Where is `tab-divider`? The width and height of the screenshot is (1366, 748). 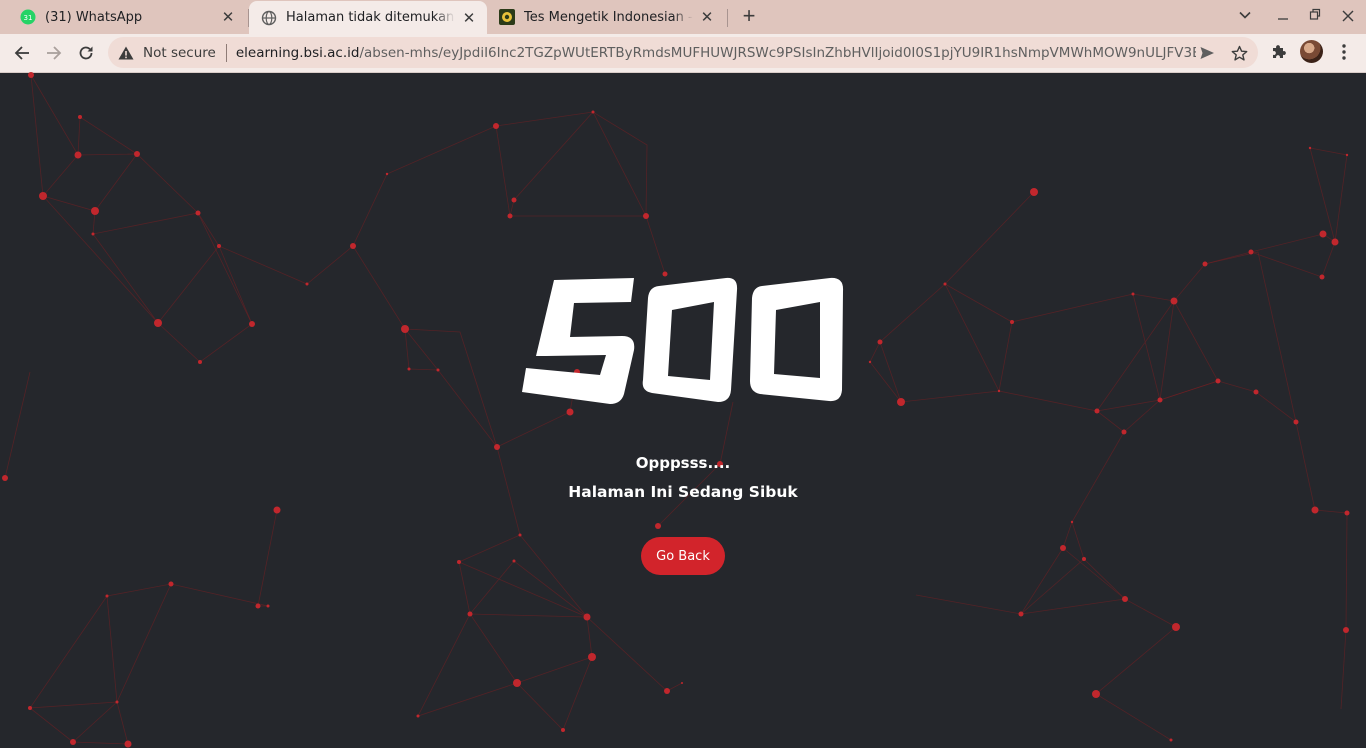
tab-divider is located at coordinates (727, 18).